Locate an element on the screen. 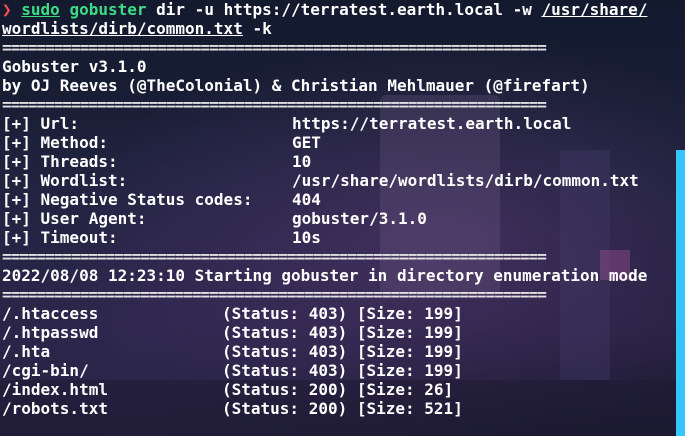 The width and height of the screenshot is (685, 436). config-row: [+] Threads: 10 is located at coordinates (342, 161).